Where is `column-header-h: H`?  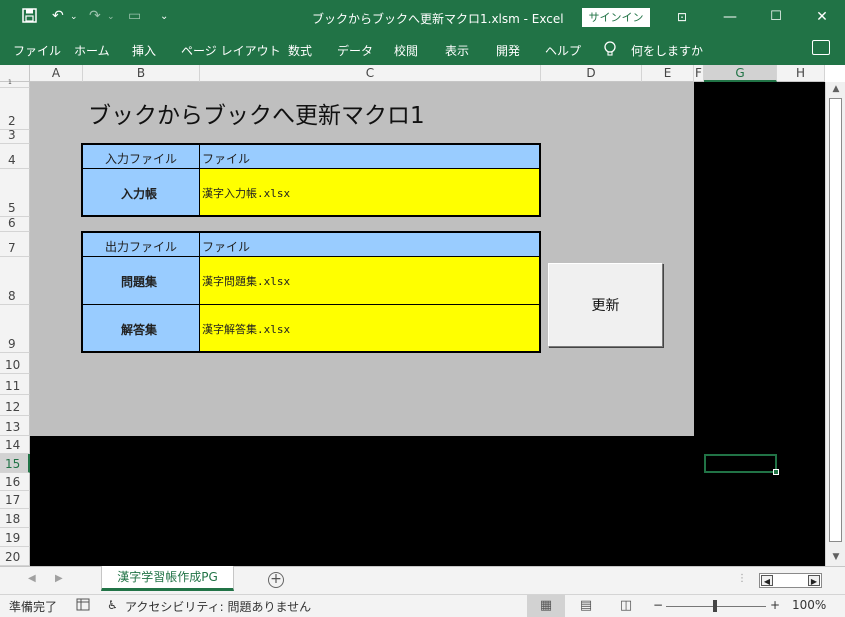 column-header-h: H is located at coordinates (801, 73).